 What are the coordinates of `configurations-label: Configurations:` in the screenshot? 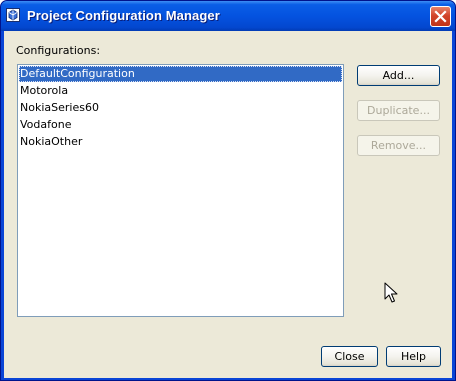 It's located at (58, 50).